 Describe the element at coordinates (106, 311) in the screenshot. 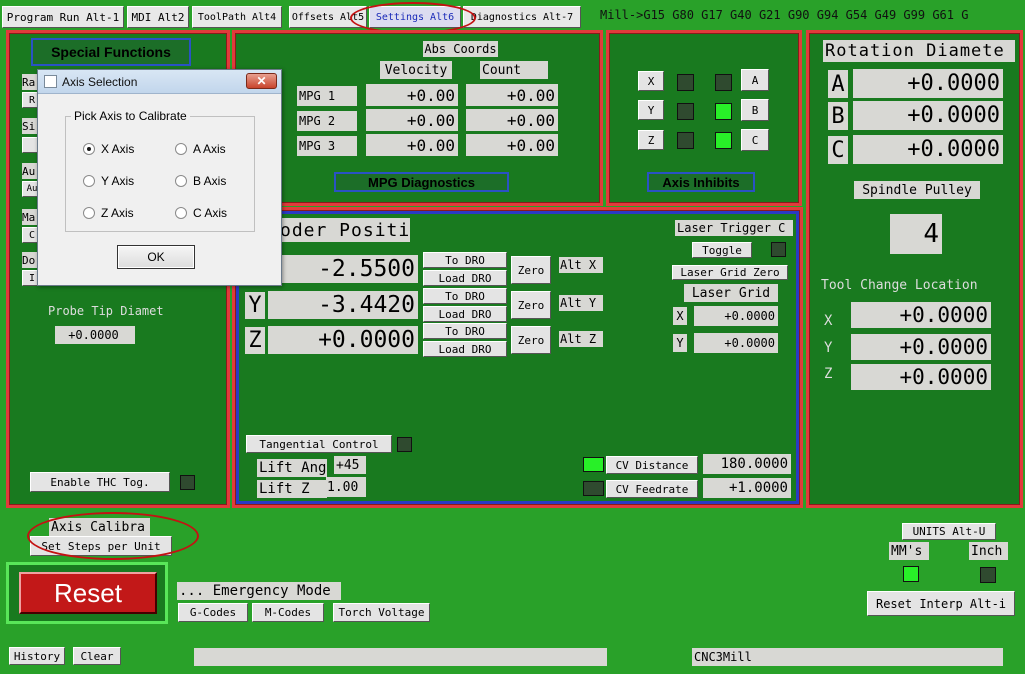

I see `probe-tip-label: Probe Tip Diamet` at that location.